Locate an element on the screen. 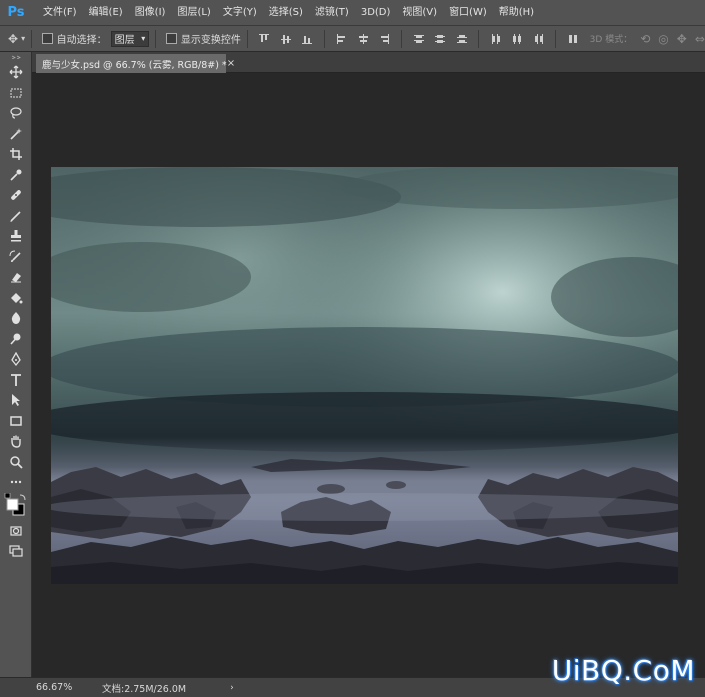 The height and width of the screenshot is (697, 705). history-brush-icon is located at coordinates (16, 257).